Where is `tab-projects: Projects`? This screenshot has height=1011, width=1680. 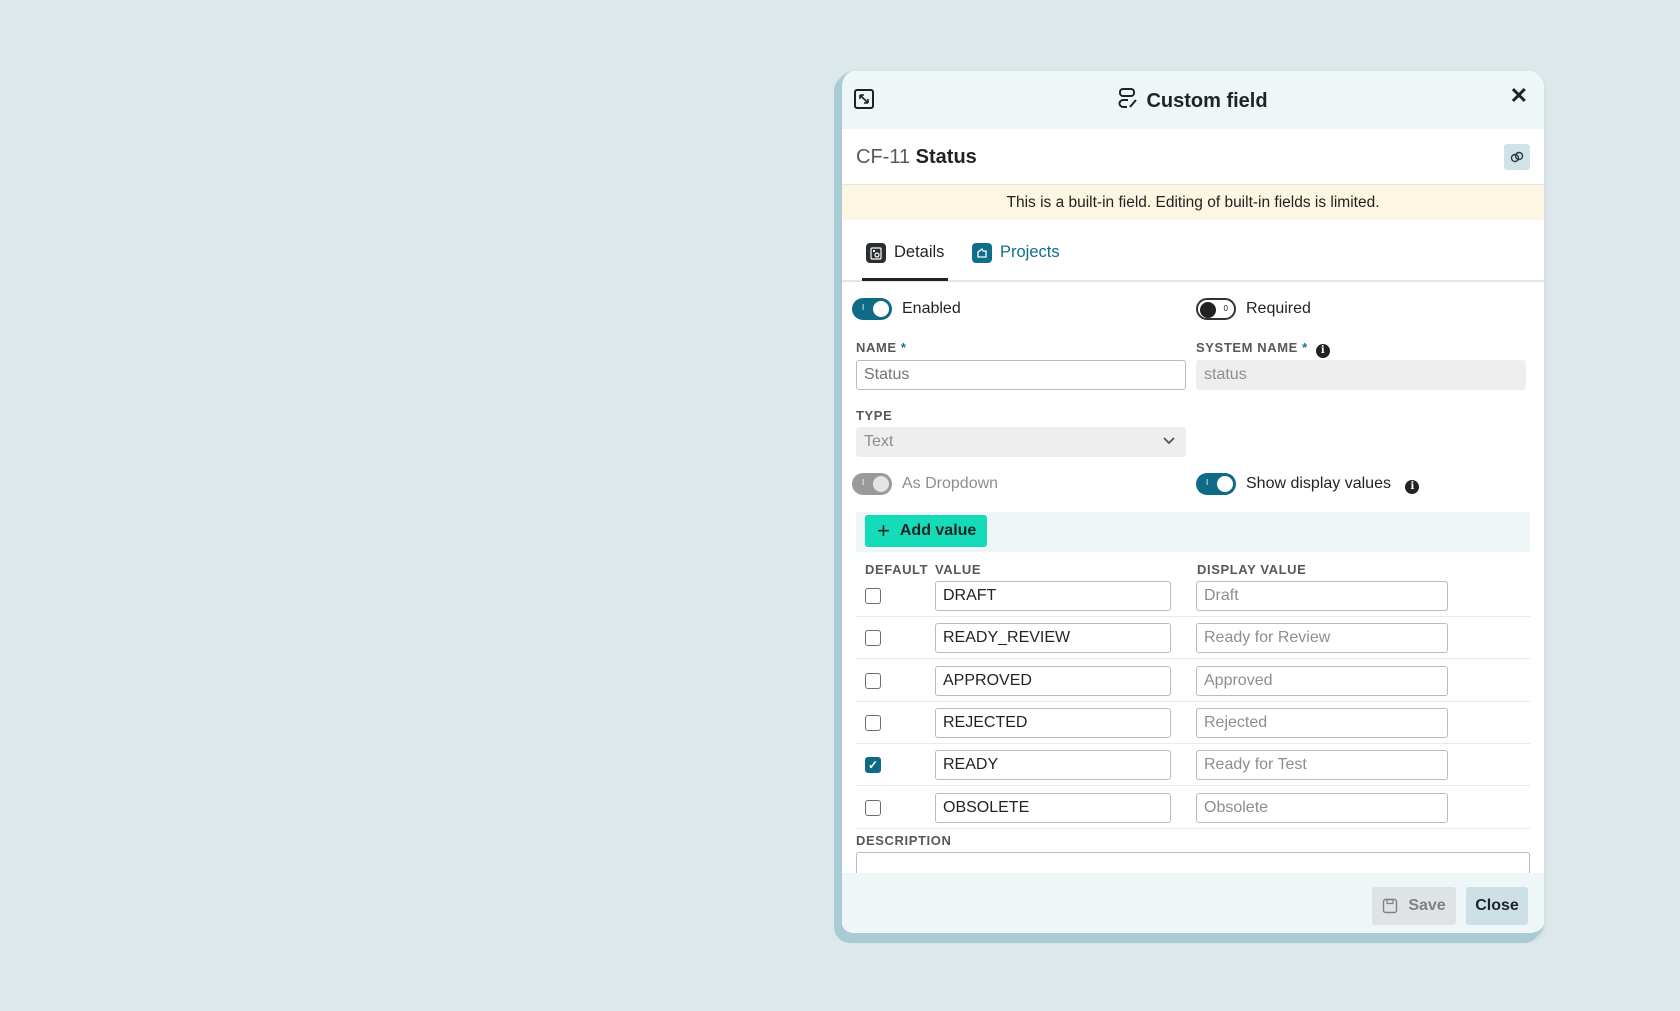 tab-projects: Projects is located at coordinates (1016, 260).